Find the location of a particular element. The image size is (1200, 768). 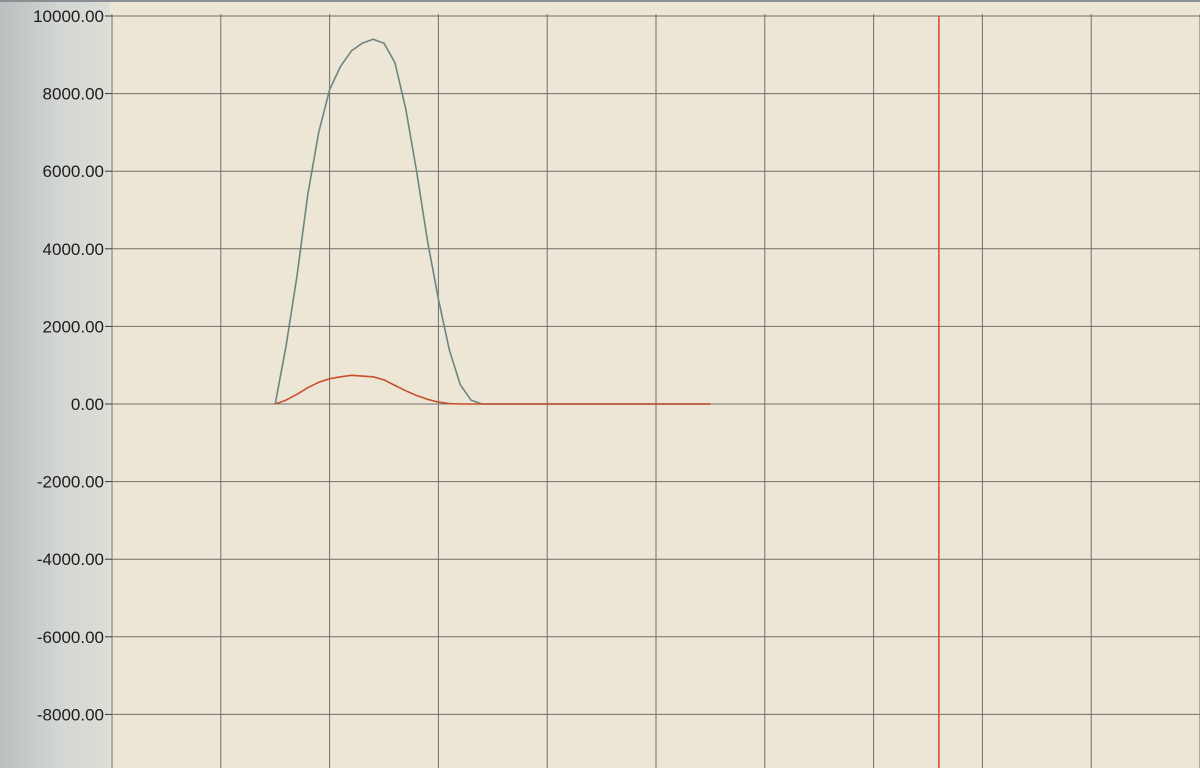

y-tick-label-2: 6000.00 is located at coordinates (73, 171).